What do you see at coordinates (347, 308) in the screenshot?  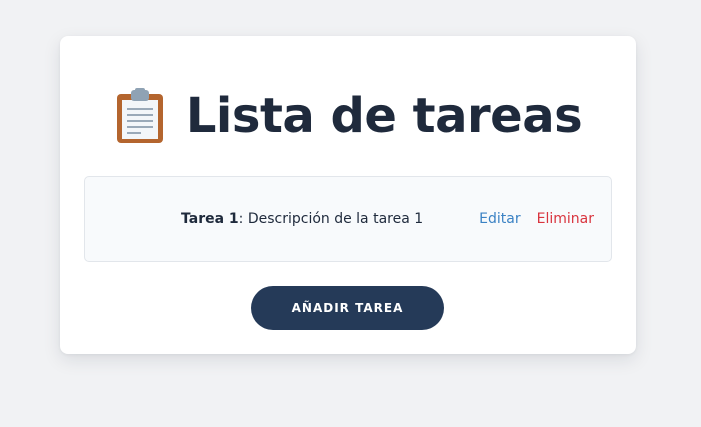 I see `add-task-button: AÑADIR TAREA` at bounding box center [347, 308].